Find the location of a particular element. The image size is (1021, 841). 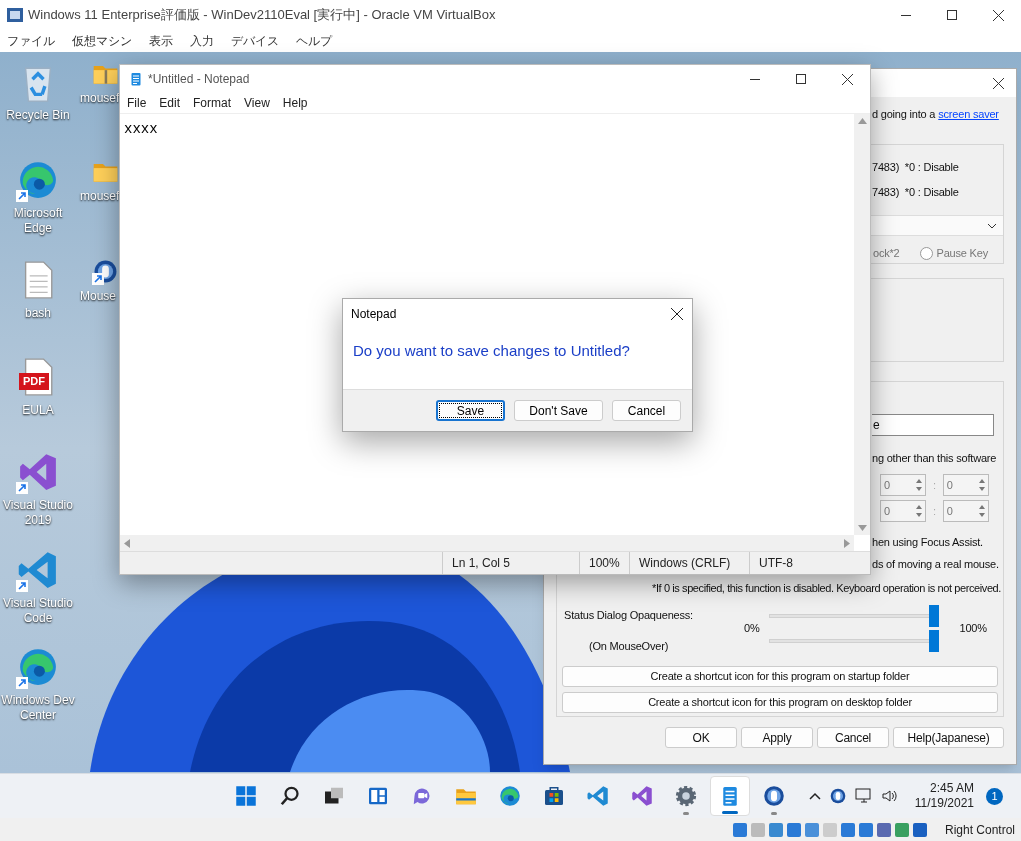

note-text: *If 0 is specified, this function is disabled. Keyboard operation is not perceived. is located at coordinates (826, 588).